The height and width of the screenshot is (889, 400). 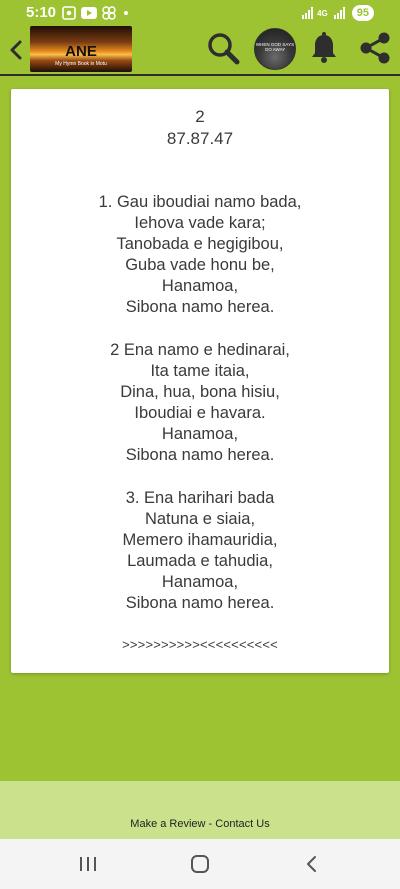 What do you see at coordinates (200, 244) in the screenshot?
I see `verse-line: Tanobada e hegigibou,` at bounding box center [200, 244].